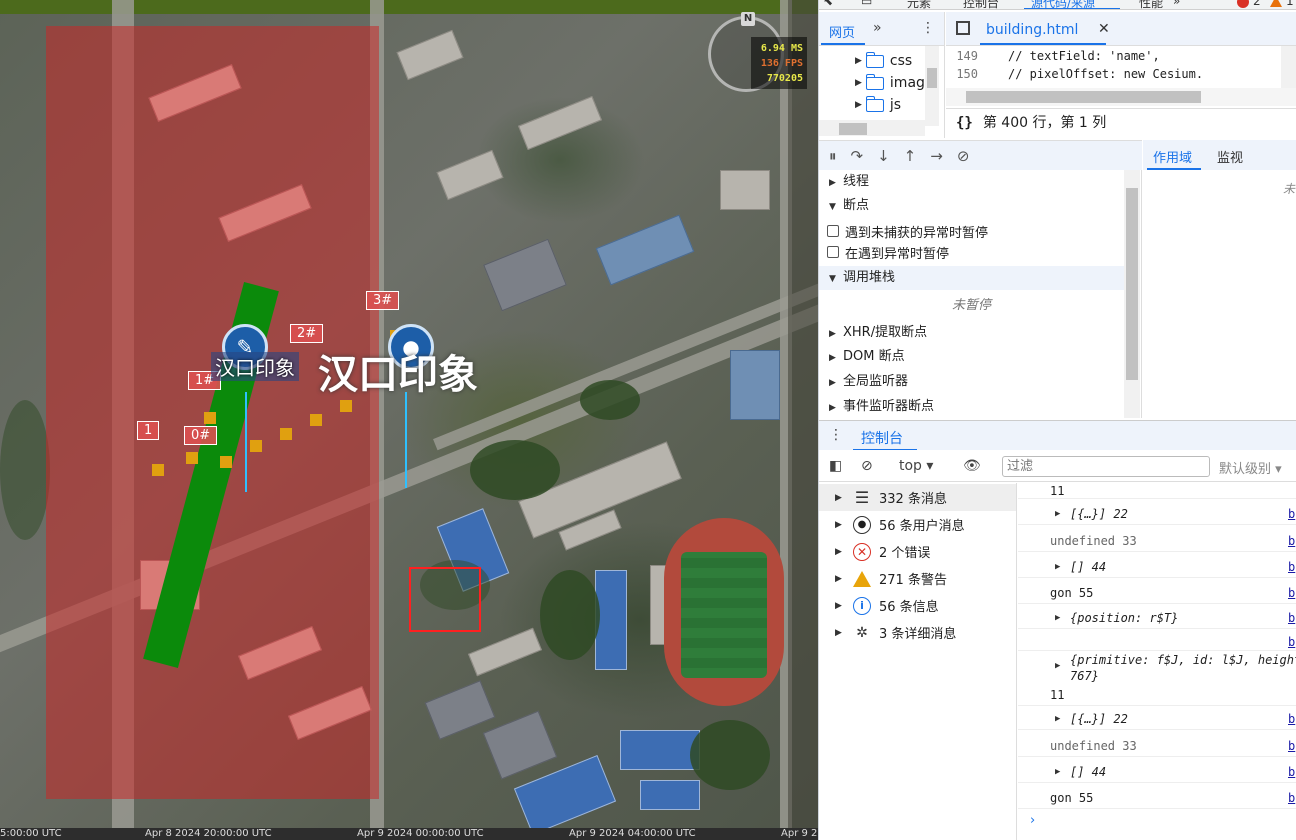  Describe the element at coordinates (828, 4) in the screenshot. I see `inspect-icon: ⬉` at that location.